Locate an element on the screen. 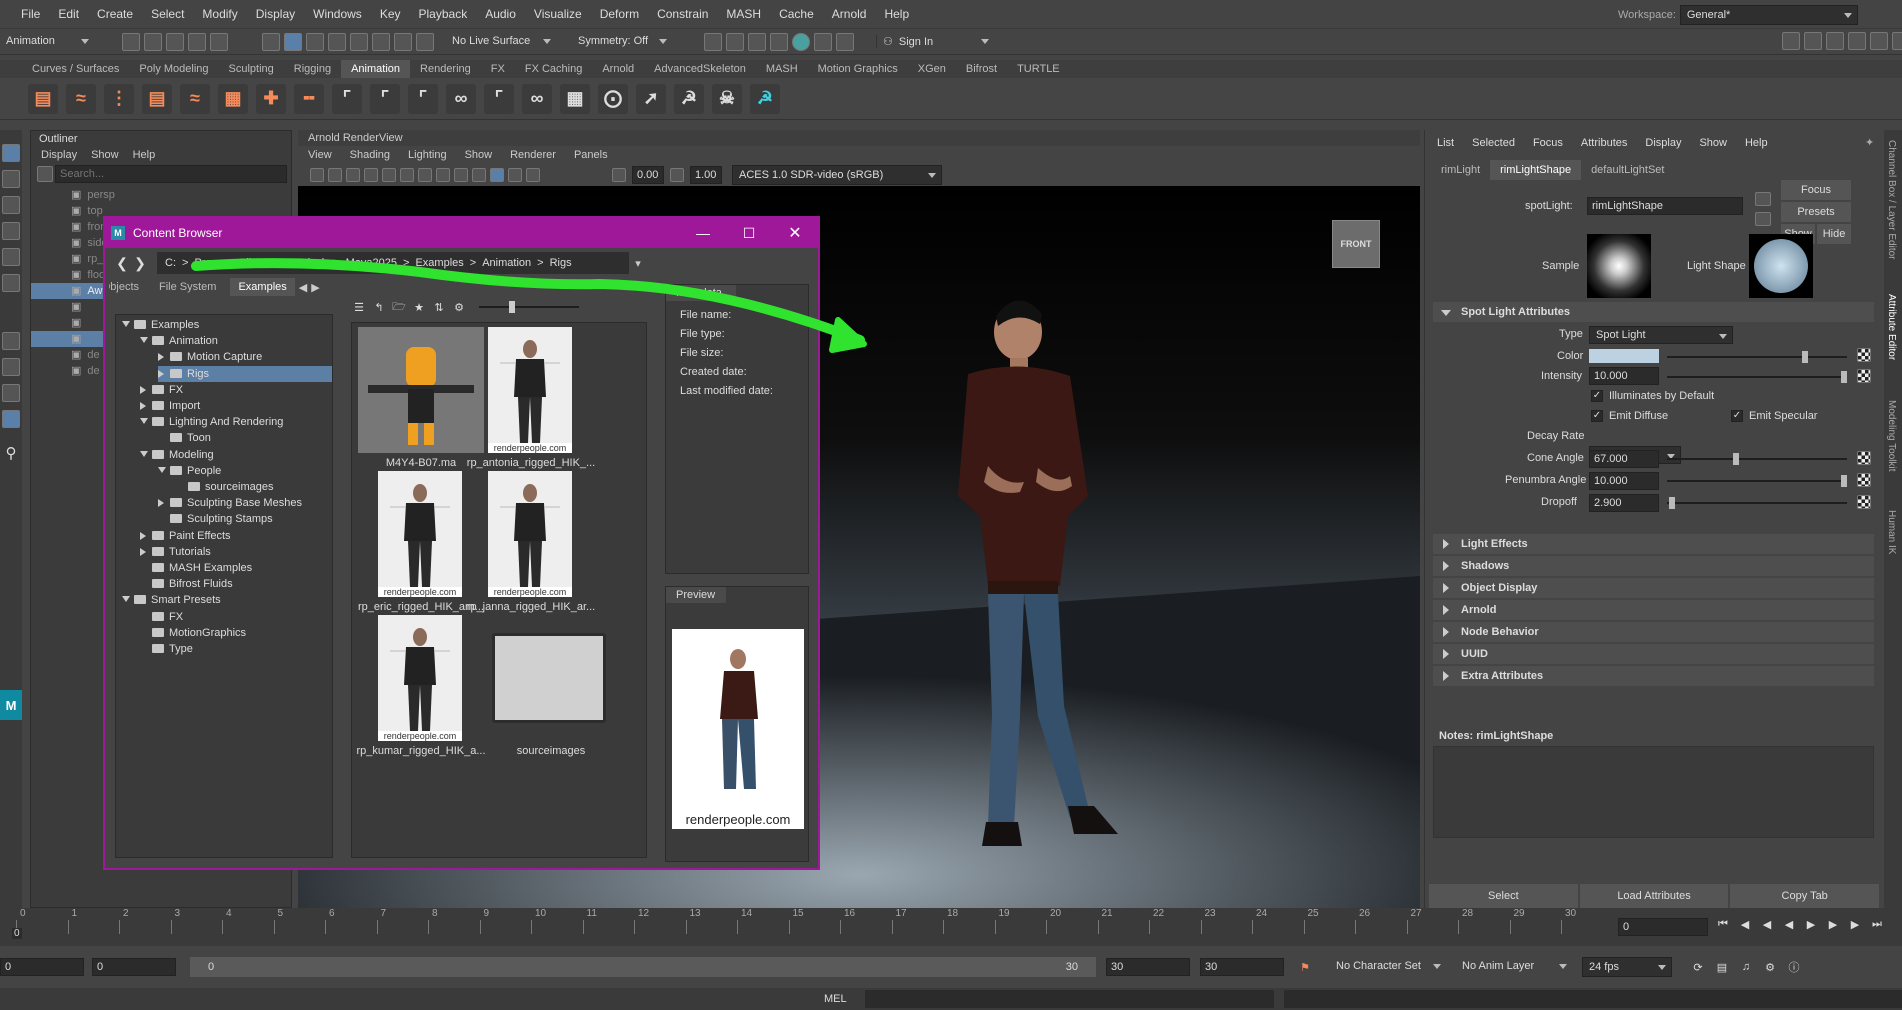 This screenshot has width=1902, height=1010. layout-two-icon is located at coordinates (11, 393).